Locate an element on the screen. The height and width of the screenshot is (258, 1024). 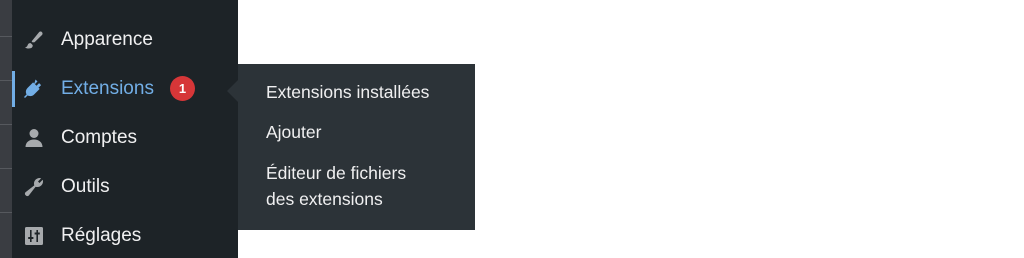
plugin-icon is located at coordinates (34, 89).